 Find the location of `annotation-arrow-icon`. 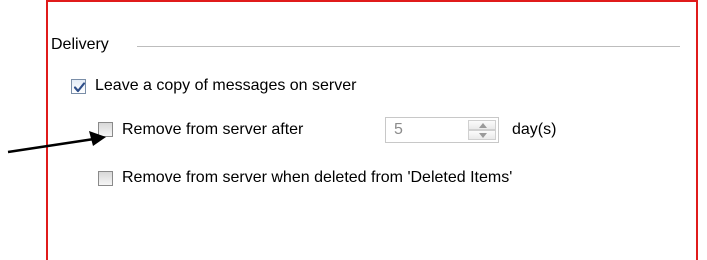

annotation-arrow-icon is located at coordinates (56, 142).